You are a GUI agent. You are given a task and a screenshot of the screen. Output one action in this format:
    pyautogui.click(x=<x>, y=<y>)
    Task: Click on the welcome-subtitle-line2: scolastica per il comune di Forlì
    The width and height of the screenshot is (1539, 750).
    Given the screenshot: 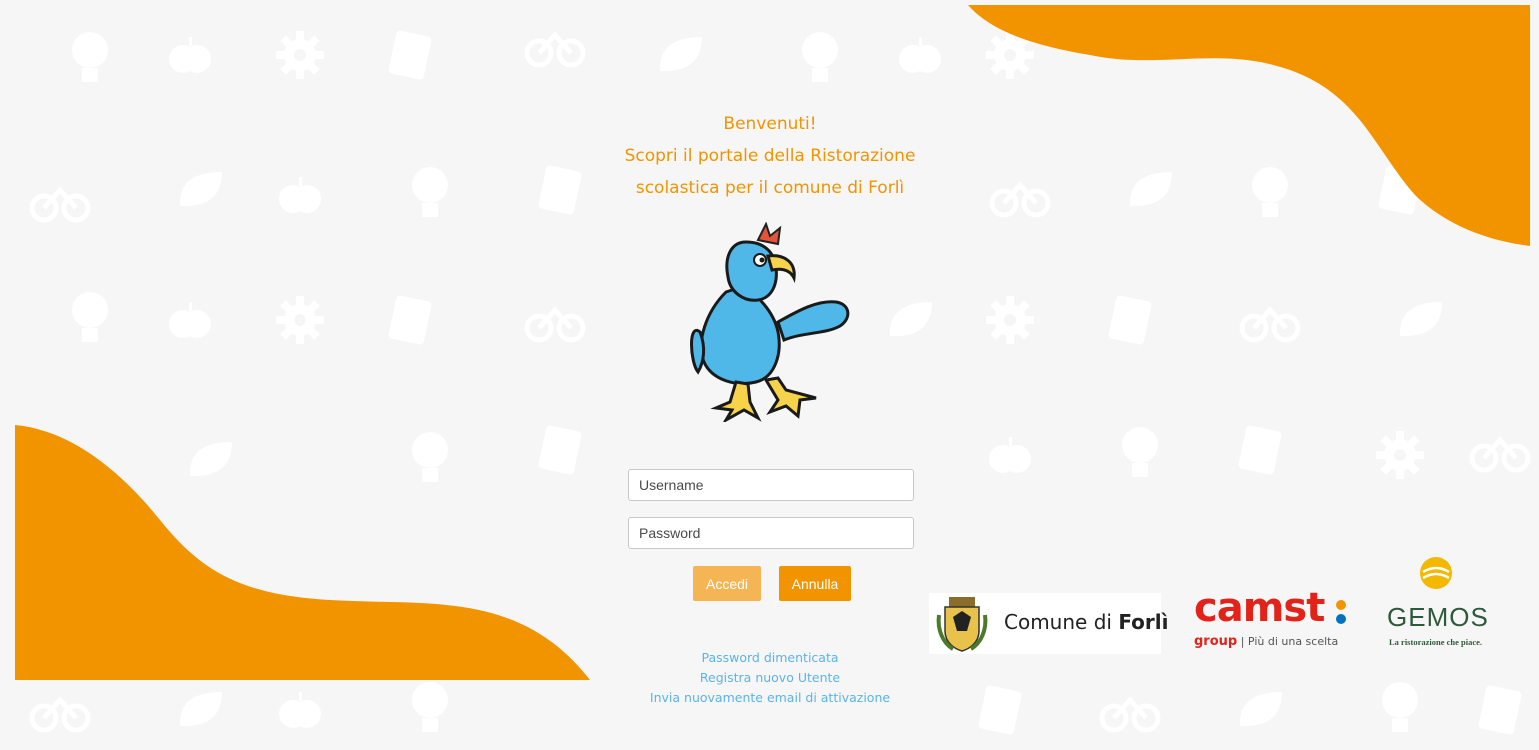 What is the action you would take?
    pyautogui.click(x=770, y=188)
    